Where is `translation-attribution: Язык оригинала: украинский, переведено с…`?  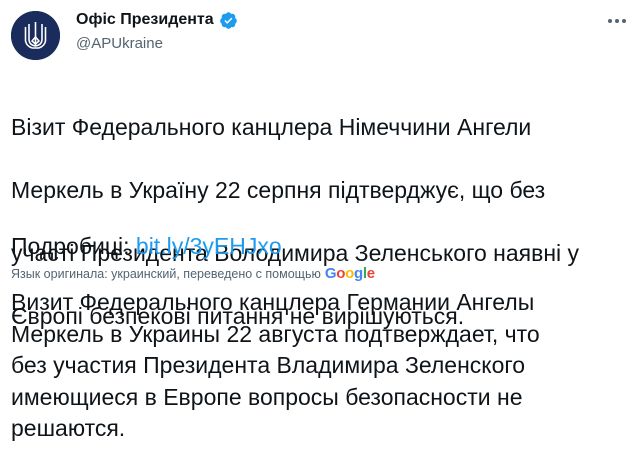
translation-attribution: Язык оригинала: украинский, переведено с… is located at coordinates (193, 274).